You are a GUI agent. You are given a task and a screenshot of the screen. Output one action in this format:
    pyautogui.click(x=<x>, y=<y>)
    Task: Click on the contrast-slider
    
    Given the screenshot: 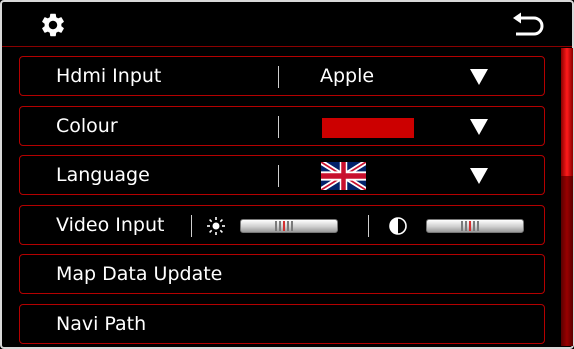 What is the action you would take?
    pyautogui.click(x=475, y=226)
    